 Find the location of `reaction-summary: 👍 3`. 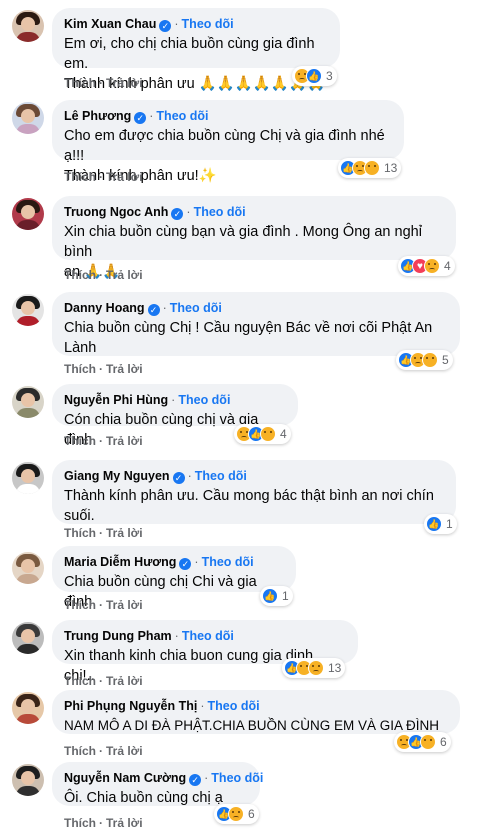

reaction-summary: 👍 3 is located at coordinates (314, 76).